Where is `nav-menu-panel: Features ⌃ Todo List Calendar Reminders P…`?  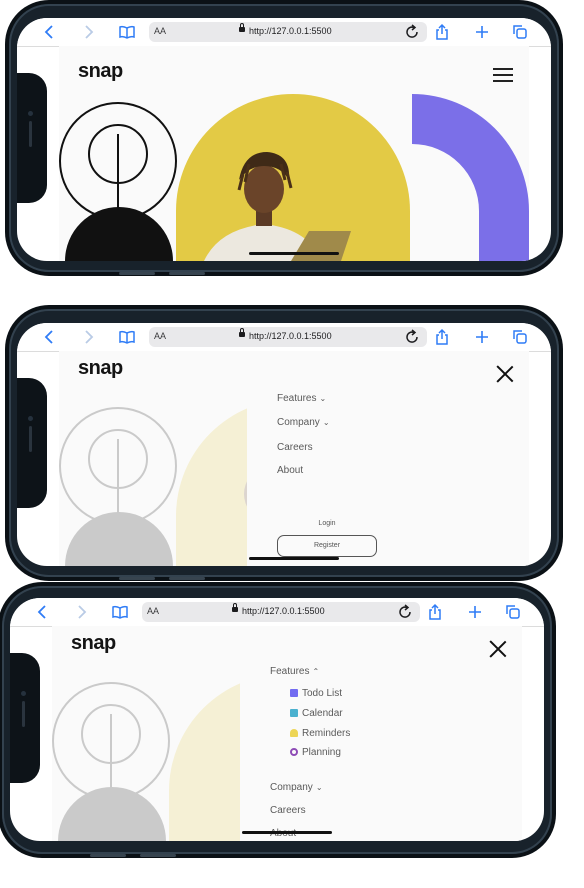
nav-menu-panel: Features ⌃ Todo List Calendar Reminders P… is located at coordinates (381, 752).